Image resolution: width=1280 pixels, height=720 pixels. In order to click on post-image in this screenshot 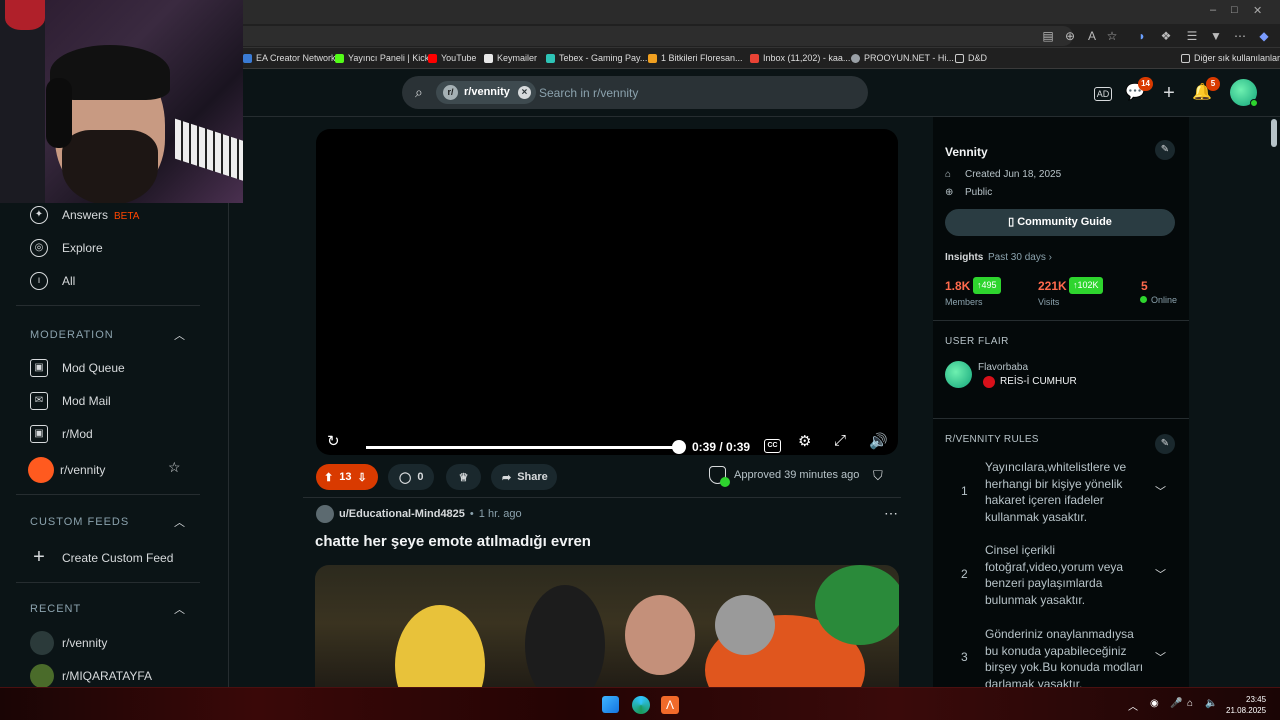, I will do `click(607, 630)`.